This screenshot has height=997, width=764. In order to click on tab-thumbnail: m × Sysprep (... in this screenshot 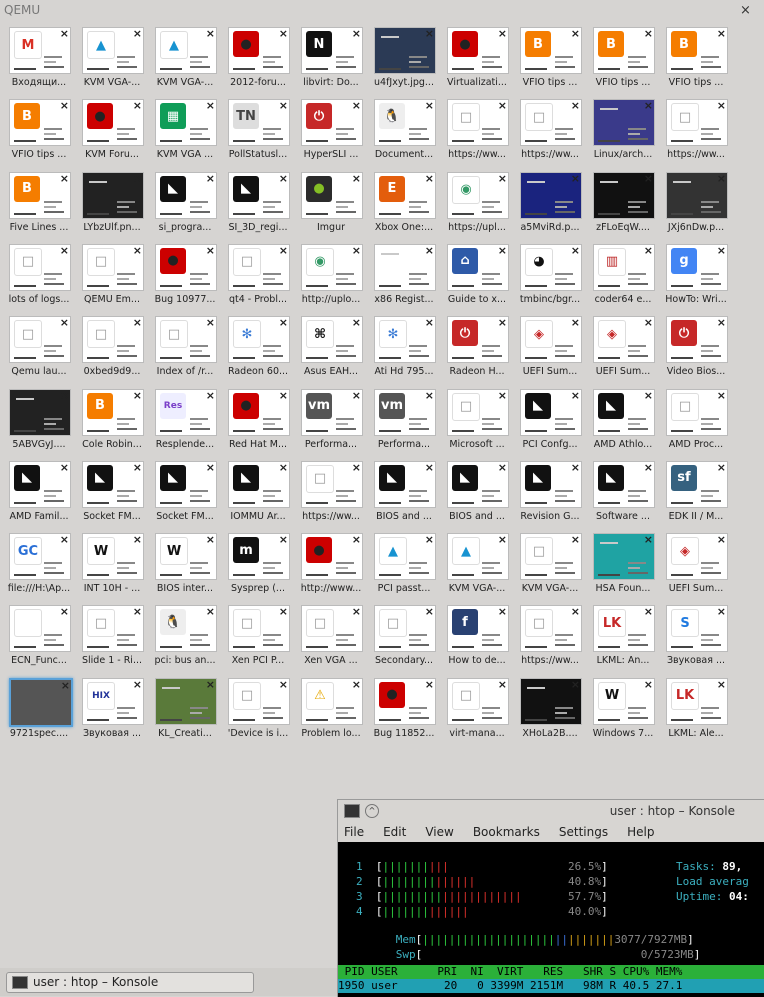, I will do `click(257, 566)`.